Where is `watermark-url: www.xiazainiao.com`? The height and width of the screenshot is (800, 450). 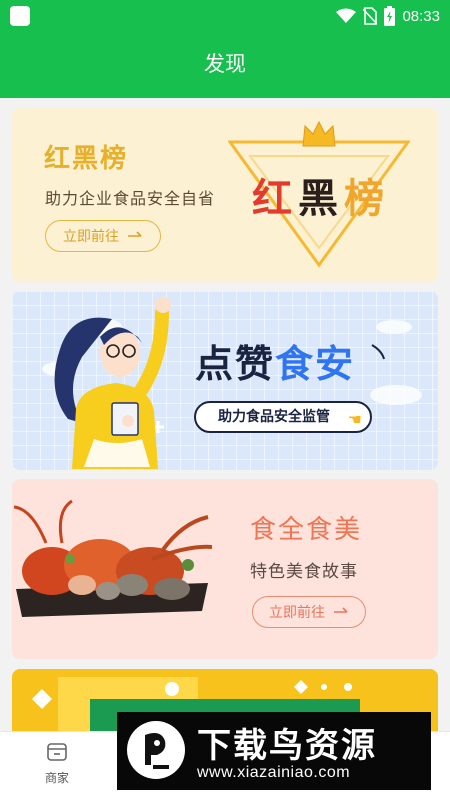 watermark-url: www.xiazainiao.com is located at coordinates (274, 772).